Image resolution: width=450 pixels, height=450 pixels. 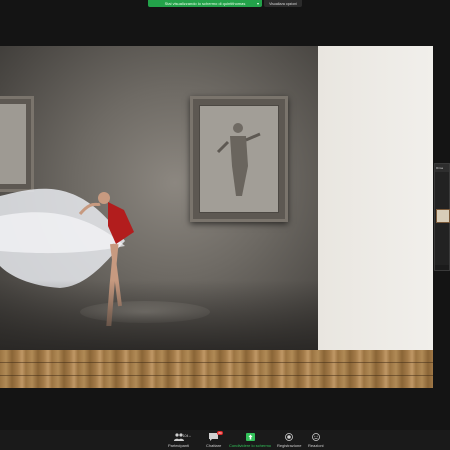 I want to click on participants-button: 104 ^ Partecipanti, so click(x=179, y=440).